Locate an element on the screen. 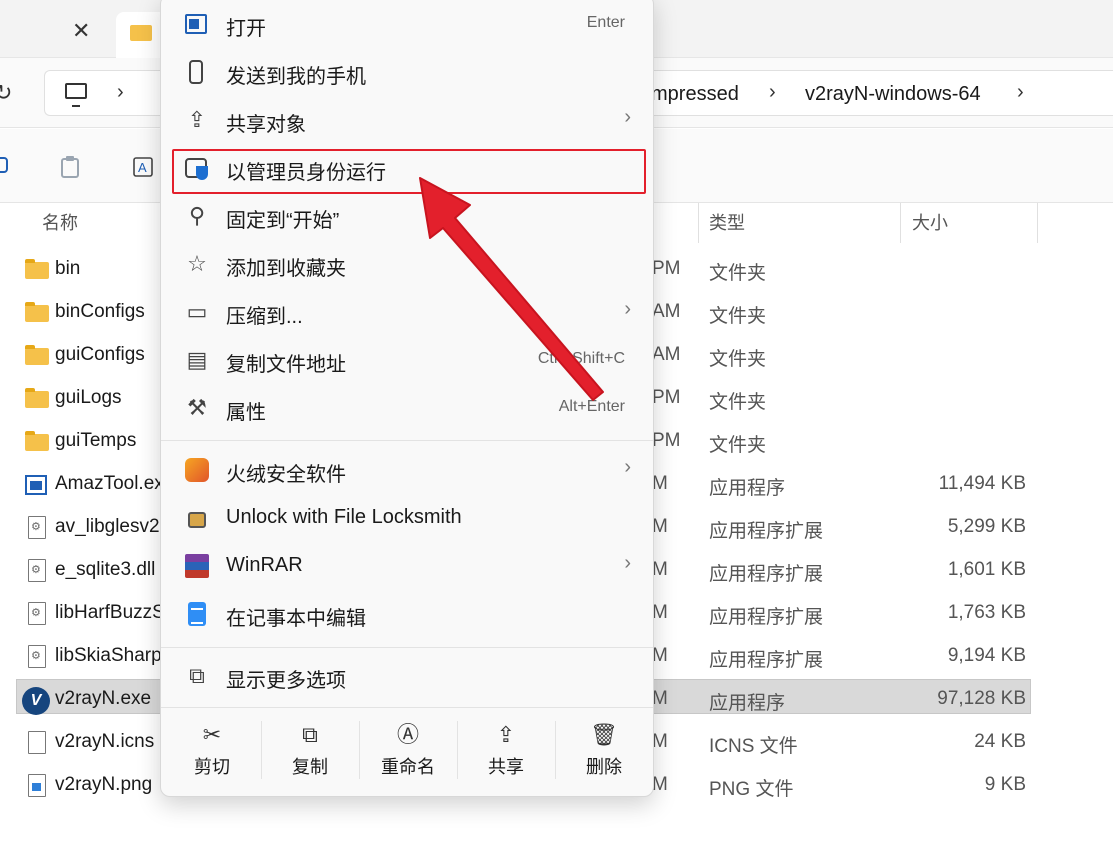 The image size is (1113, 868). this-pc-icon is located at coordinates (76, 95).